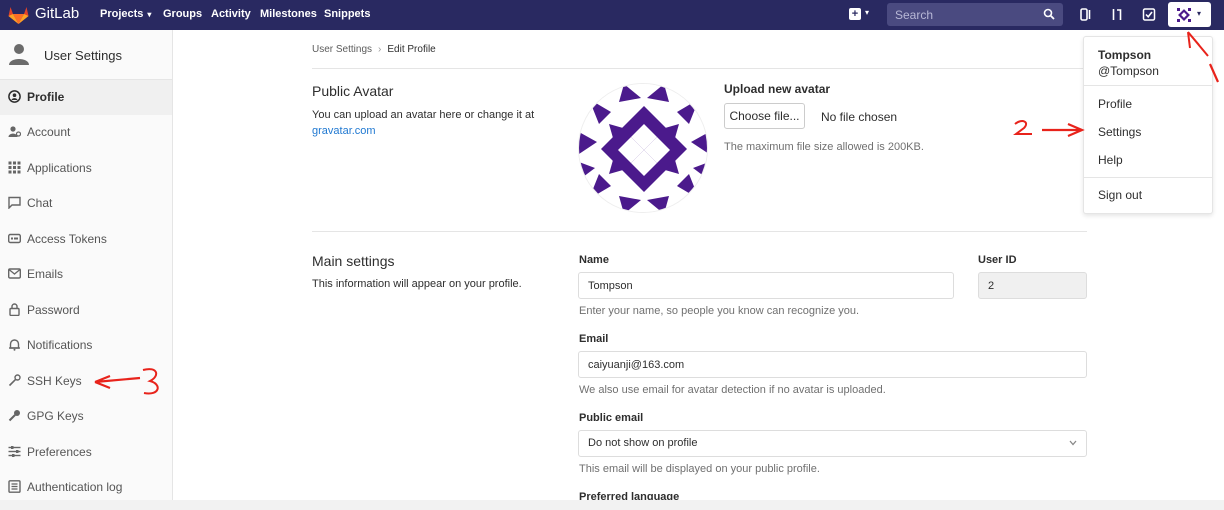  I want to click on sidebar-item-label: Chat, so click(40, 203).